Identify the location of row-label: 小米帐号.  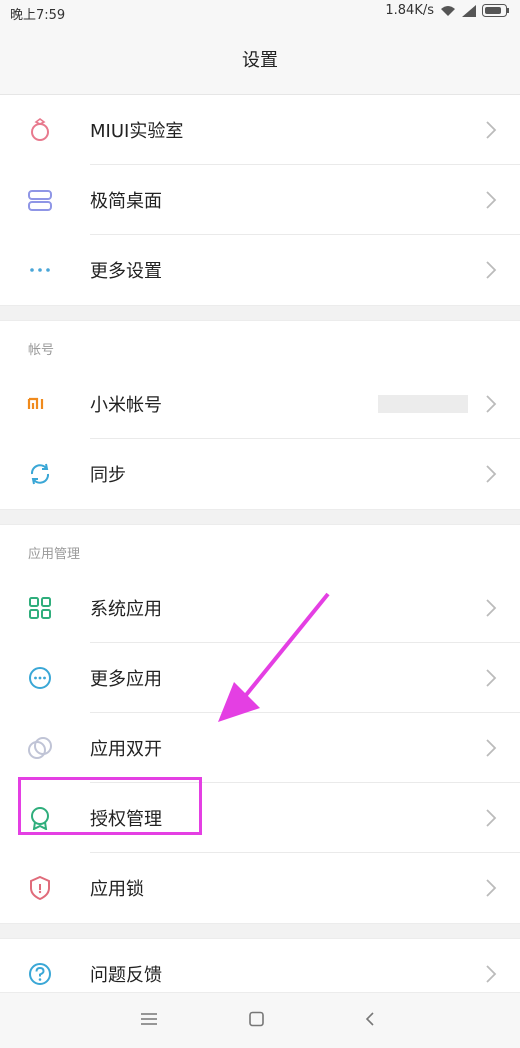
(126, 405).